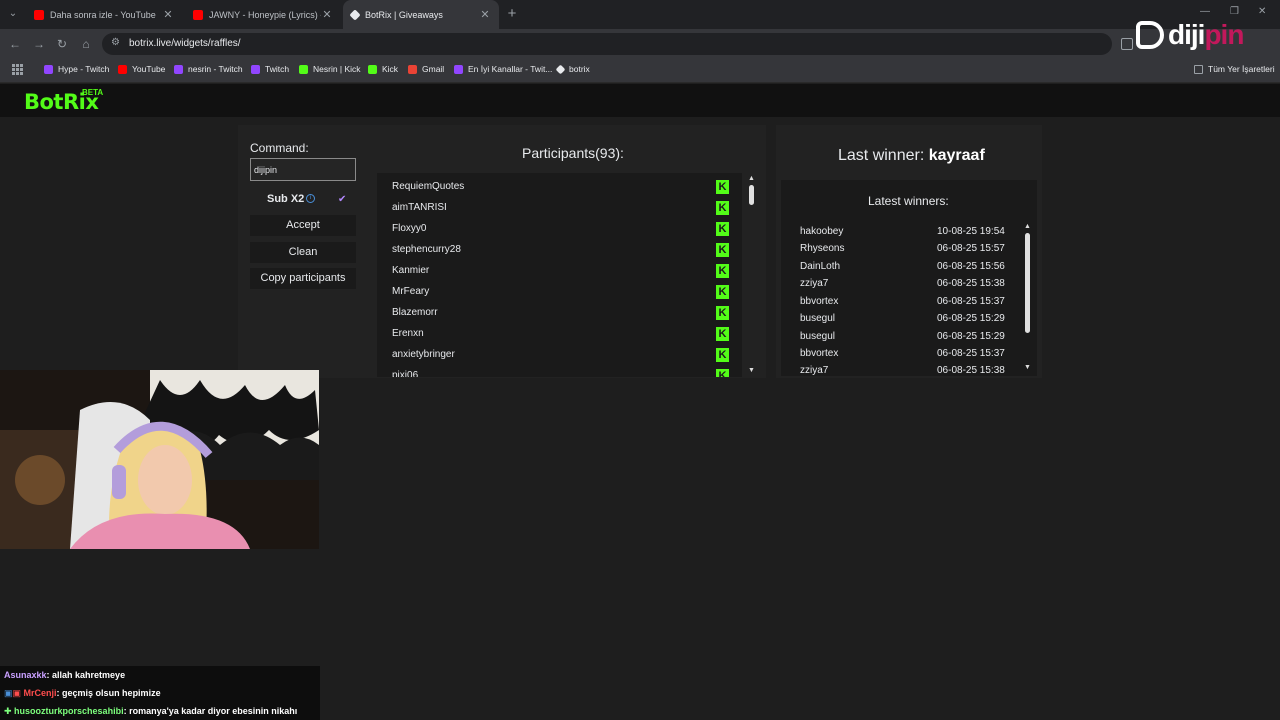 The width and height of the screenshot is (1280, 720). Describe the element at coordinates (76, 69) in the screenshot. I see `bookmark-hype-twitch: Hype - Twitch` at that location.